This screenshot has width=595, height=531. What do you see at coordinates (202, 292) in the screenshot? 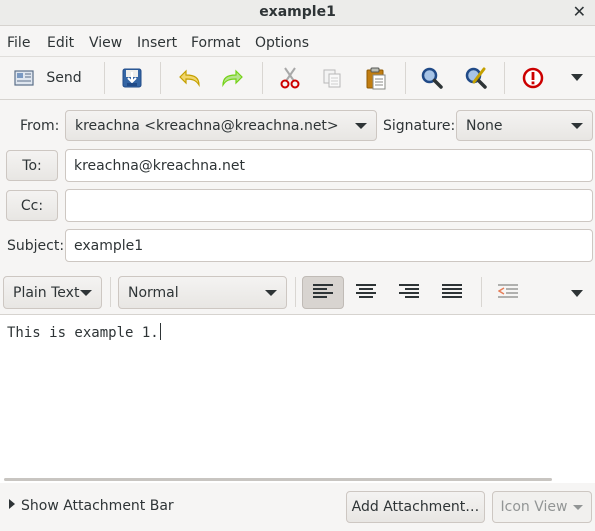
I see `paragraph-style-combo: Normal` at bounding box center [202, 292].